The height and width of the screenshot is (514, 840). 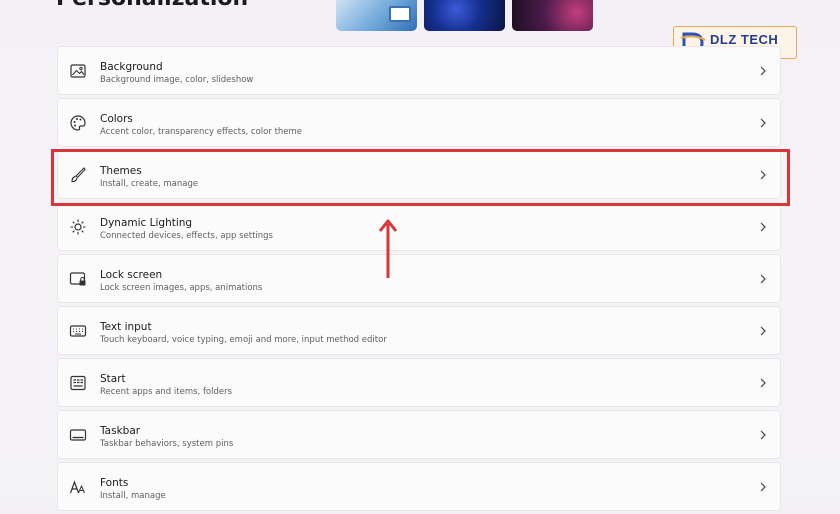 What do you see at coordinates (77, 279) in the screenshot?
I see `lock-screen-icon` at bounding box center [77, 279].